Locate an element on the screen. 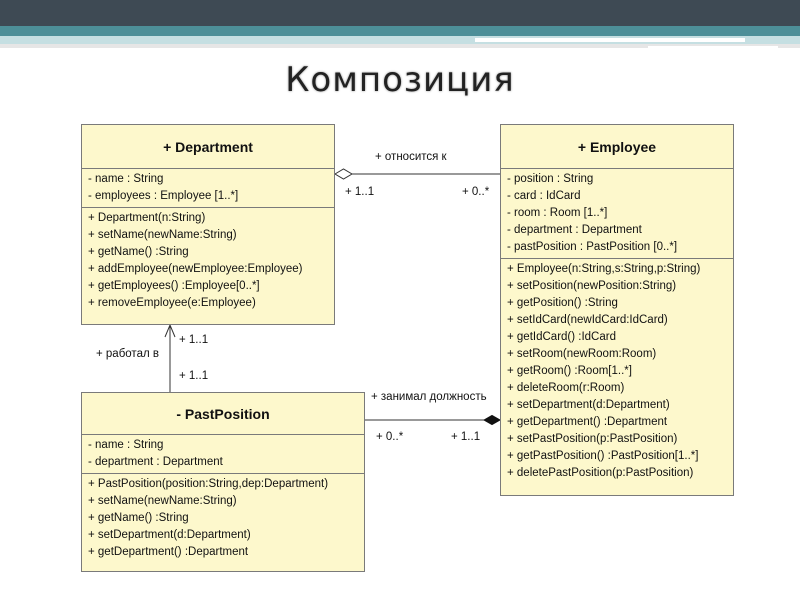 The image size is (800, 600). association-label: + работал в is located at coordinates (127, 354).